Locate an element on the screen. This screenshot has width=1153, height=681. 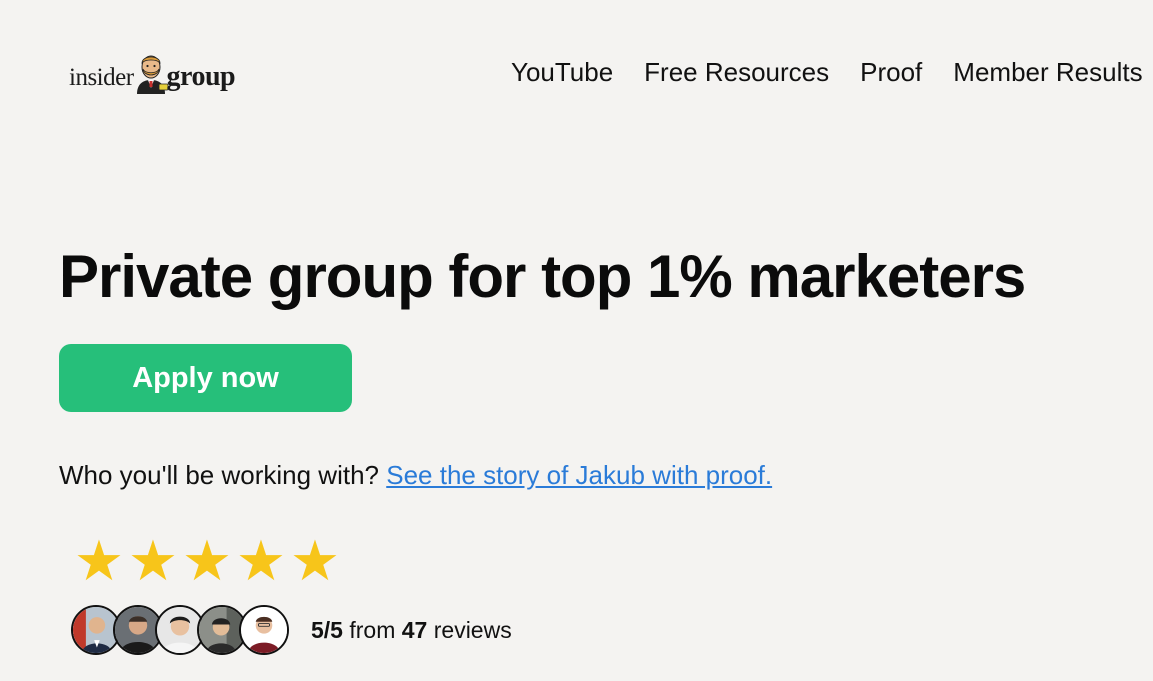
nav-free-resources: Free Resources is located at coordinates (736, 72).